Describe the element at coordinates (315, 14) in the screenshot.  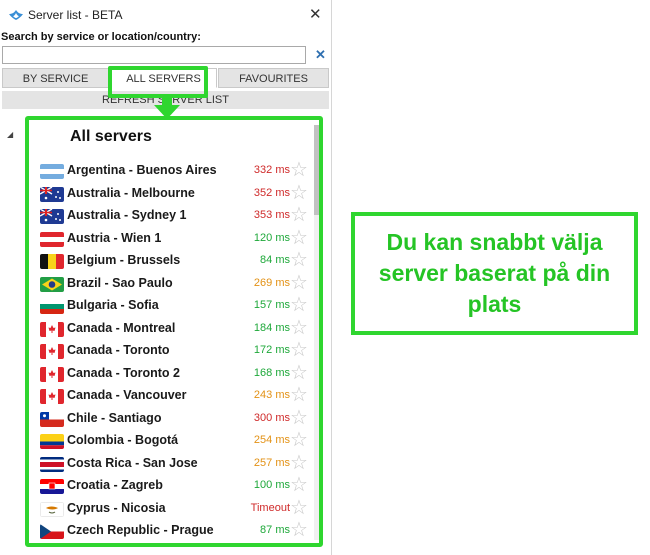
I see `close-icon: ✕` at that location.